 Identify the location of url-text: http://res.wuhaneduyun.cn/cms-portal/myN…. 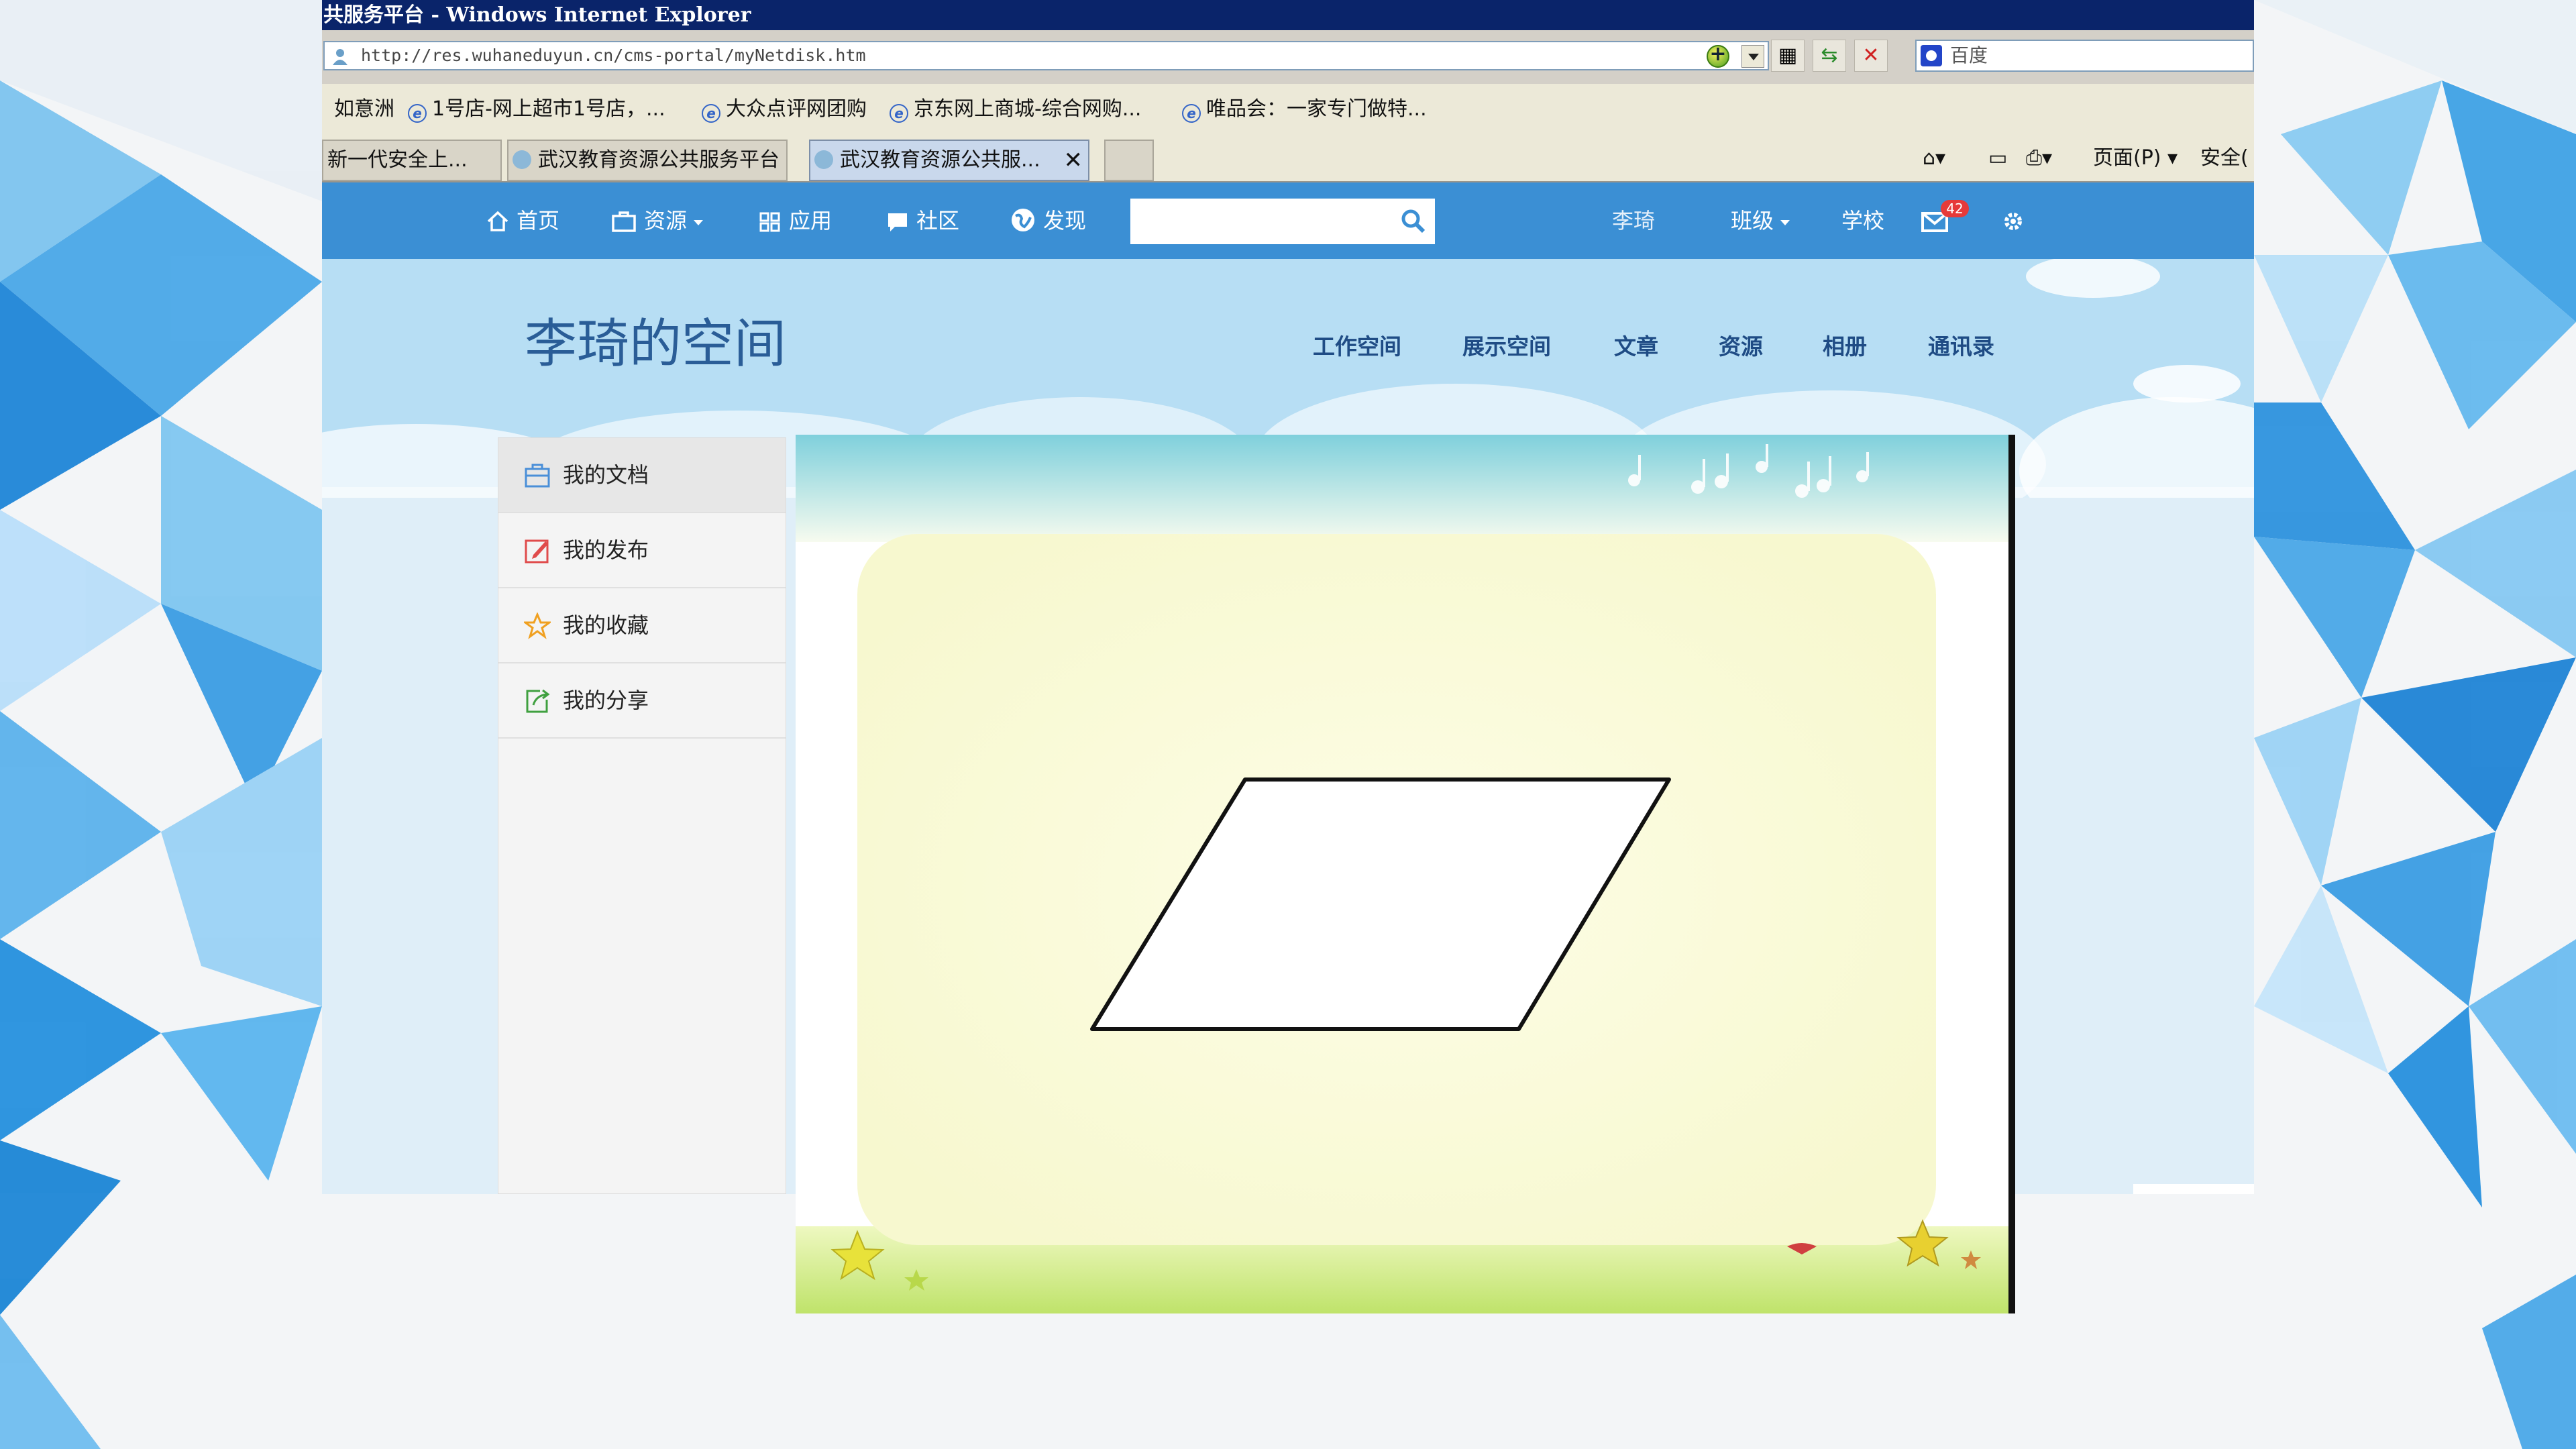
(613, 55).